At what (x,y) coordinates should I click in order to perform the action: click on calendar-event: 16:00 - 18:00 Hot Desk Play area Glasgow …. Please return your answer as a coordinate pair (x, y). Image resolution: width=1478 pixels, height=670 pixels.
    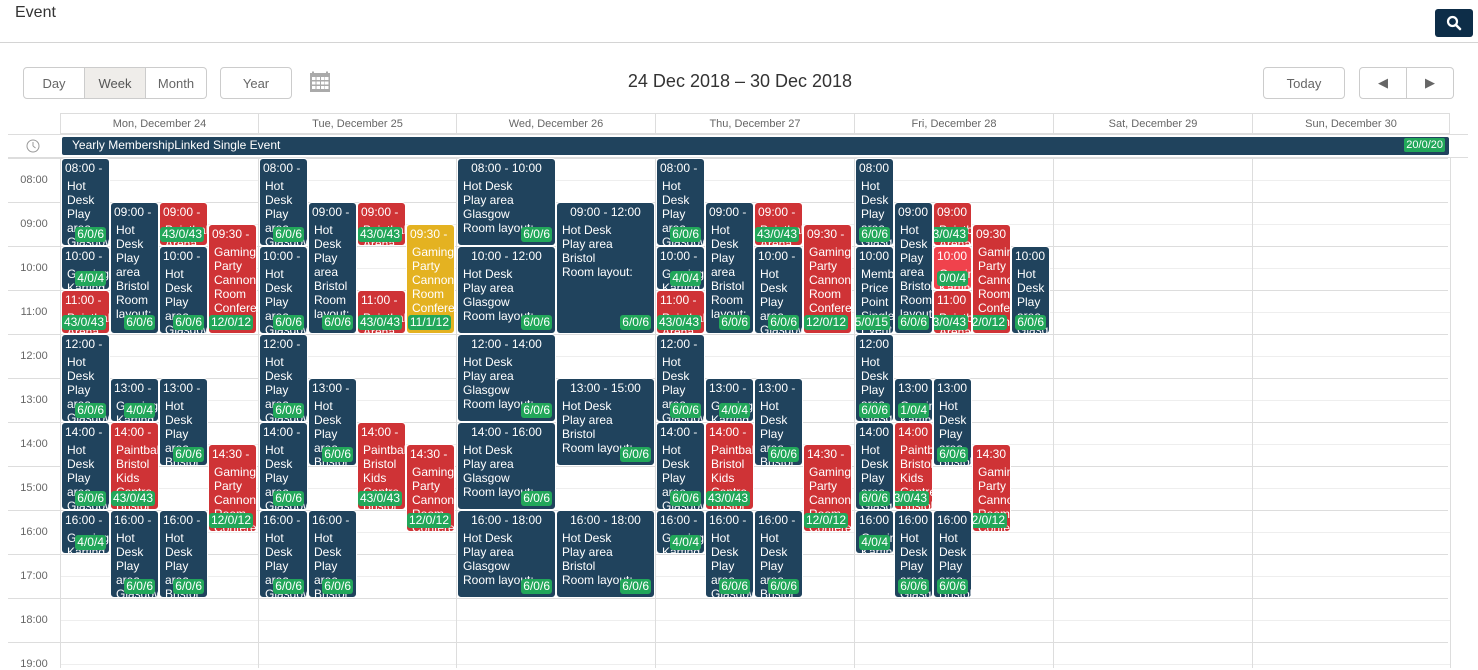
    Looking at the image, I should click on (506, 554).